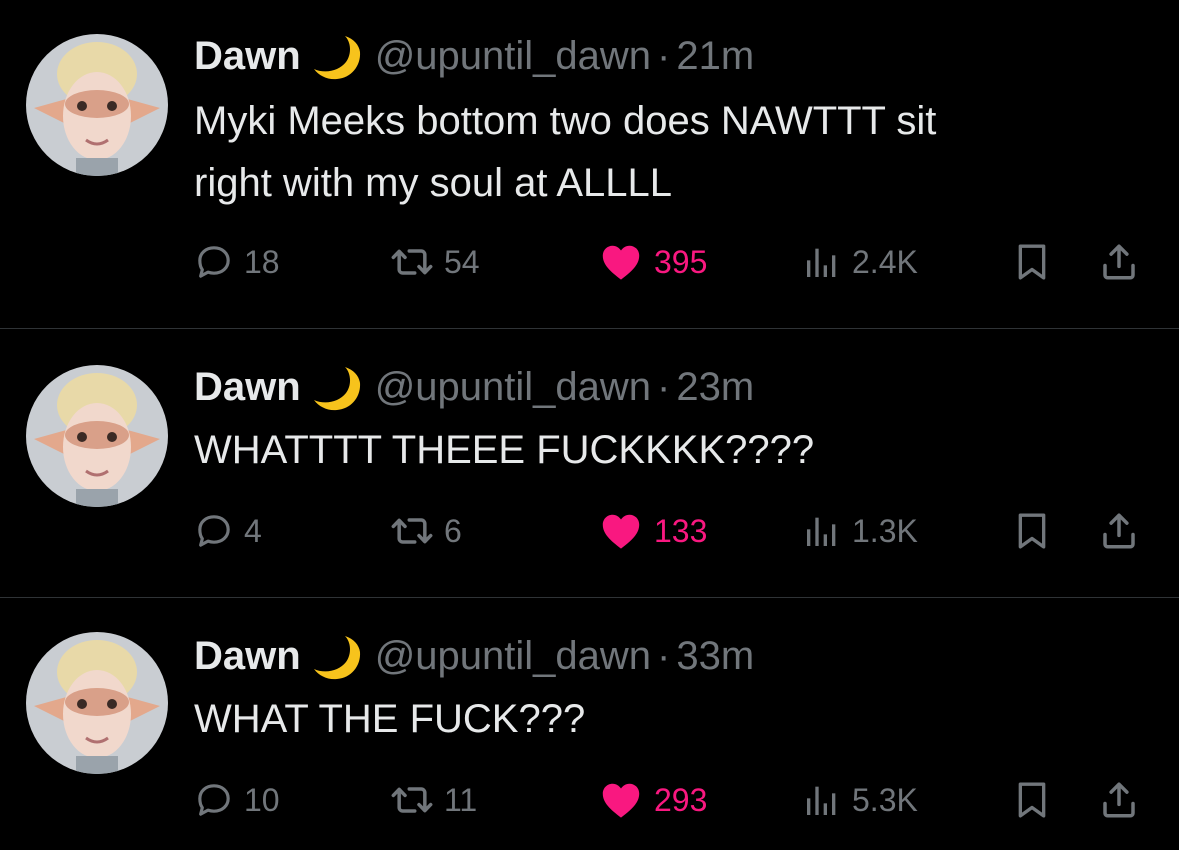 The image size is (1179, 850). What do you see at coordinates (652, 800) in the screenshot?
I see `like-button: 293` at bounding box center [652, 800].